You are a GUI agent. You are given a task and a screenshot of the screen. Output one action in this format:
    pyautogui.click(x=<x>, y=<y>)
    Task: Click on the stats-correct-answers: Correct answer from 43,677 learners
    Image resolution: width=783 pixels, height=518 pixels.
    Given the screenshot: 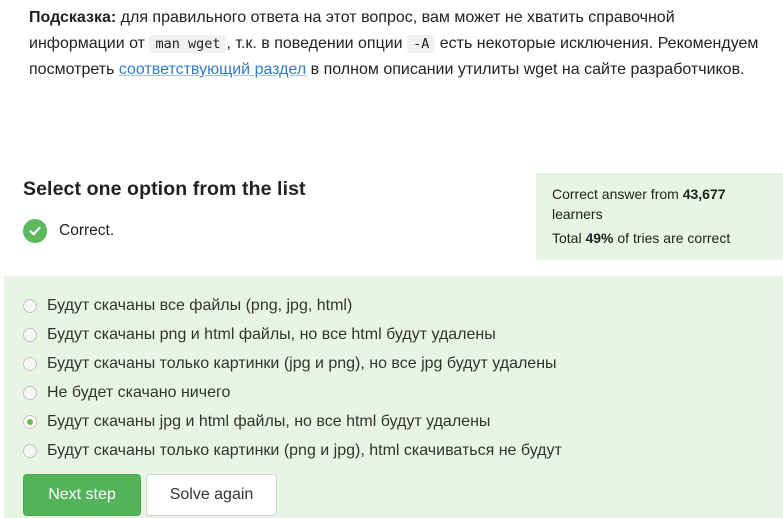 What is the action you would take?
    pyautogui.click(x=660, y=204)
    